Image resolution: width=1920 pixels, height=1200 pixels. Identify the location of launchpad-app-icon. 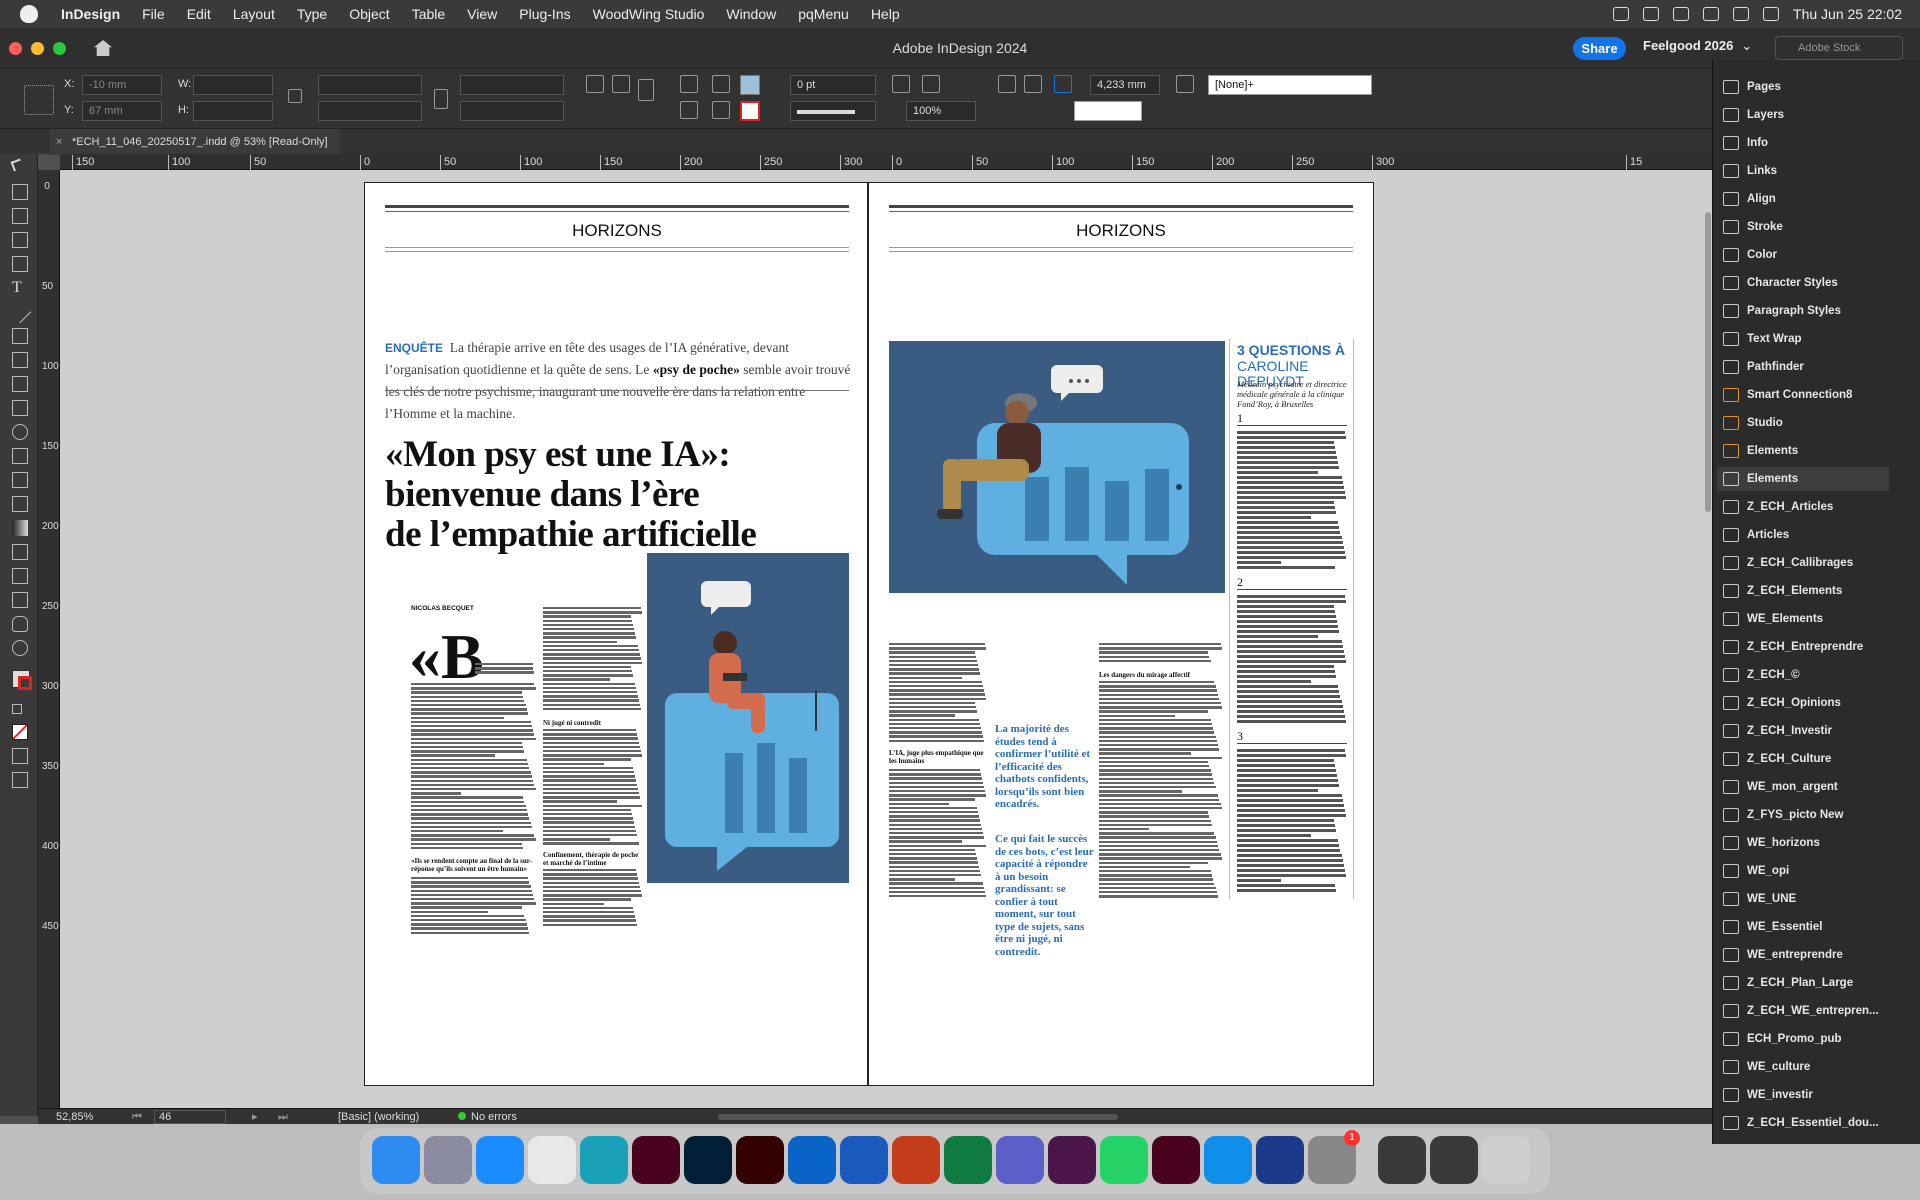
(448, 1160).